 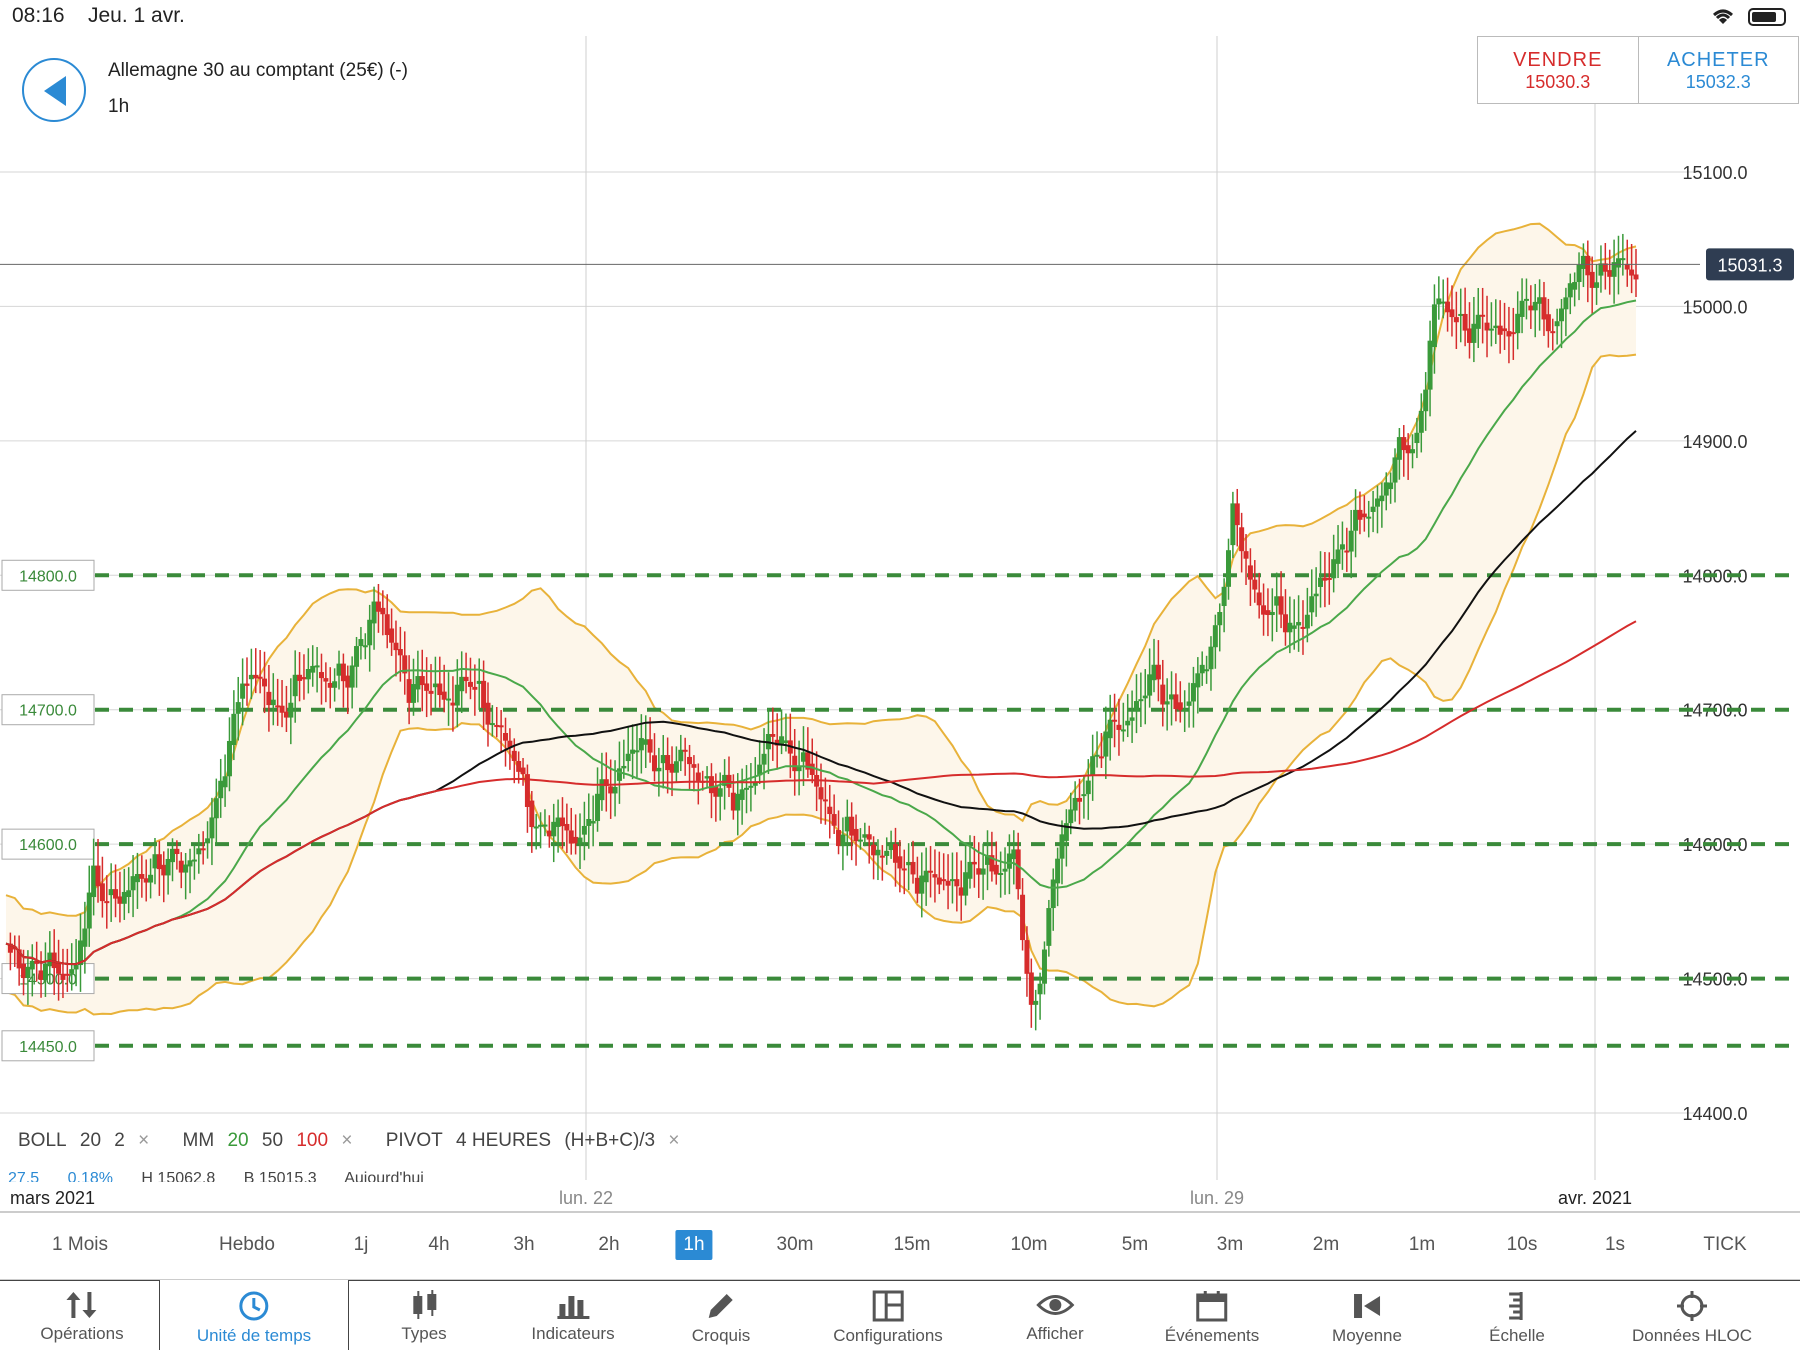 What do you see at coordinates (254, 1315) in the screenshot?
I see `tool-time-unit: Unité de temps` at bounding box center [254, 1315].